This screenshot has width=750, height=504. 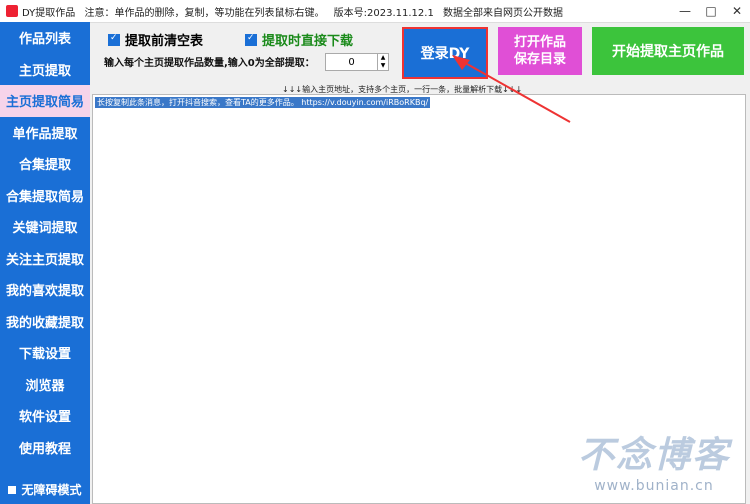 I want to click on sidebar-item-following: 关注主页提取, so click(x=45, y=259).